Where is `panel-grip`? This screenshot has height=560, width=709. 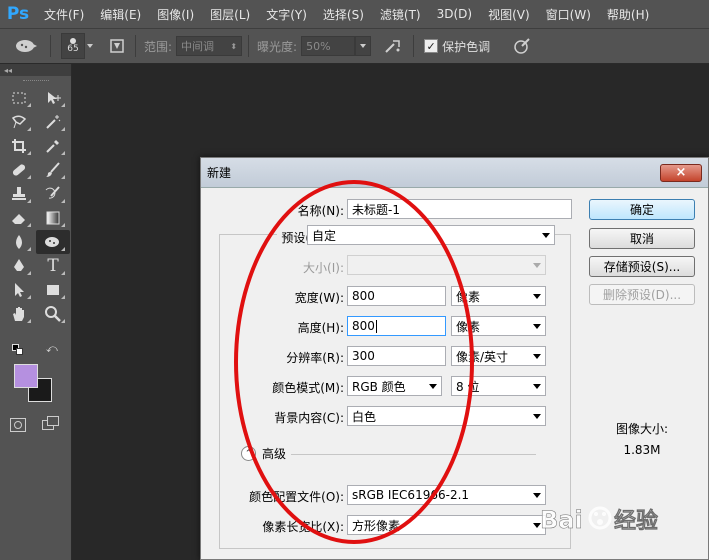
panel-grip is located at coordinates (35, 81).